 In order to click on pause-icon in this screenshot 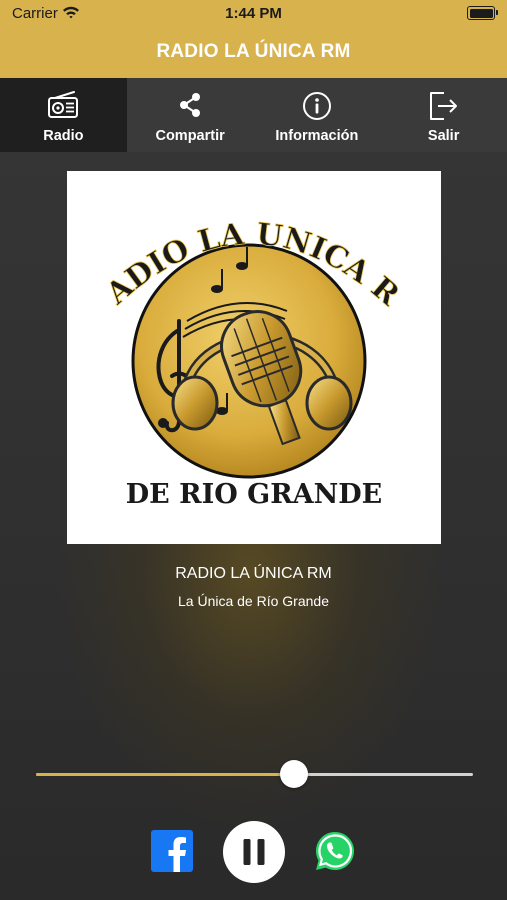, I will do `click(254, 852)`.